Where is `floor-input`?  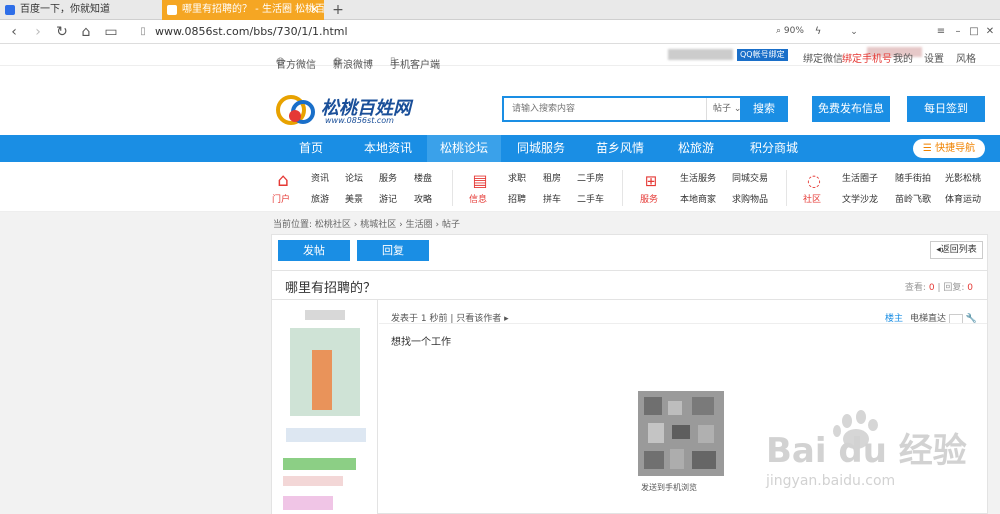 floor-input is located at coordinates (955, 318).